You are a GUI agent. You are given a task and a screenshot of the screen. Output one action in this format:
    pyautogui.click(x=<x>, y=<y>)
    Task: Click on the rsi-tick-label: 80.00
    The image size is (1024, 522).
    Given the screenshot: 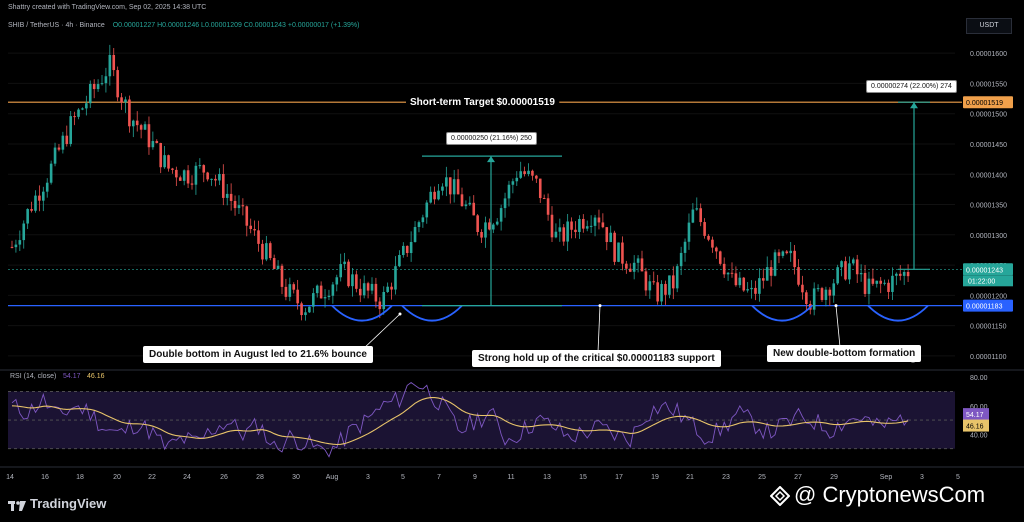 What is the action you would take?
    pyautogui.click(x=979, y=378)
    